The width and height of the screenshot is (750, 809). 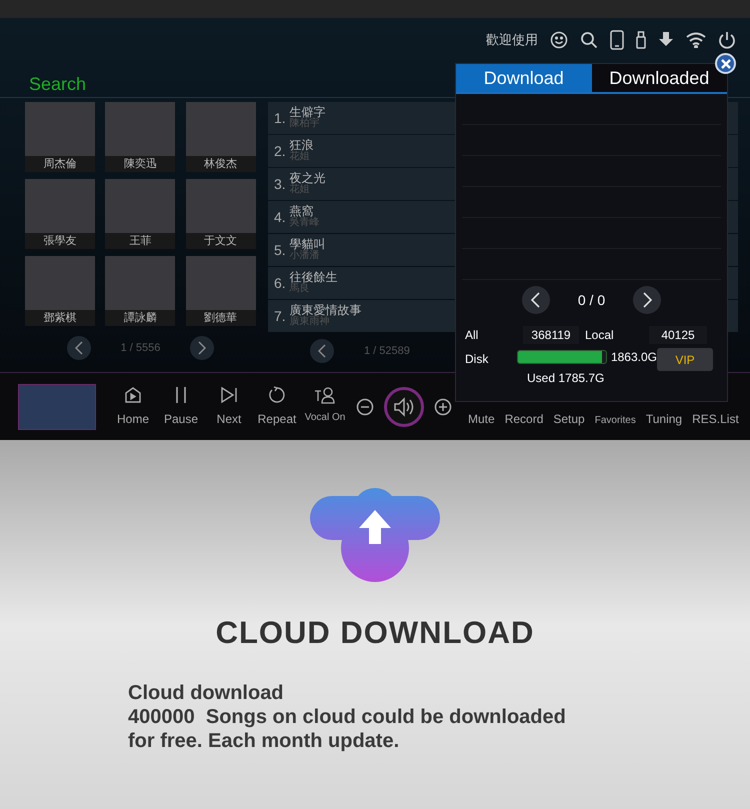 I want to click on disk-total: 1863.0G, so click(x=633, y=357).